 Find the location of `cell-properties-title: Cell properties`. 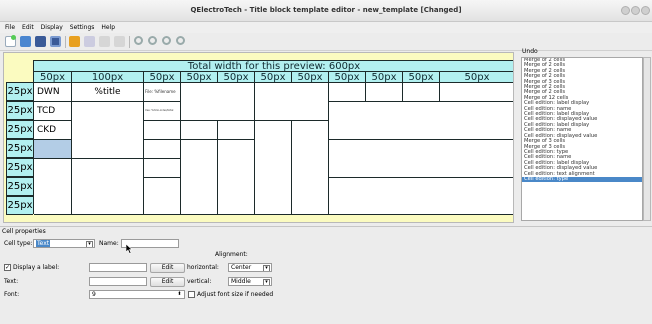

cell-properties-title: Cell properties is located at coordinates (24, 231).